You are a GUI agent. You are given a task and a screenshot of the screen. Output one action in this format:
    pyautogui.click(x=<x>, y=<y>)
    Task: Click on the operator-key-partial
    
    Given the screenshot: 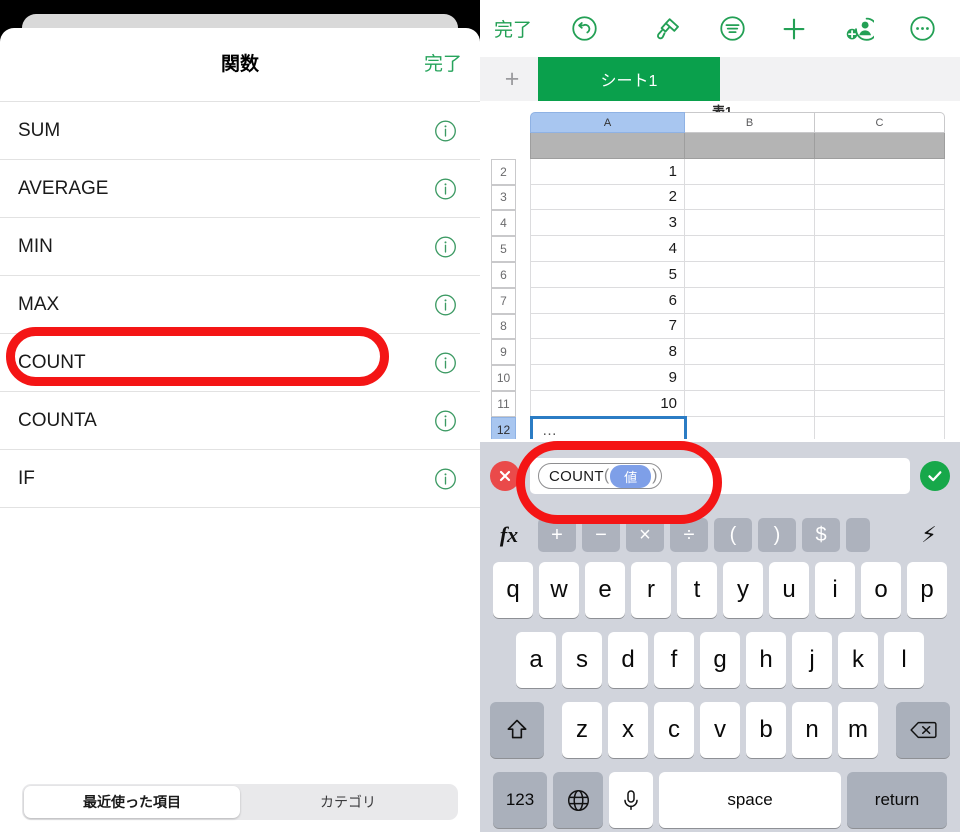 What is the action you would take?
    pyautogui.click(x=858, y=535)
    